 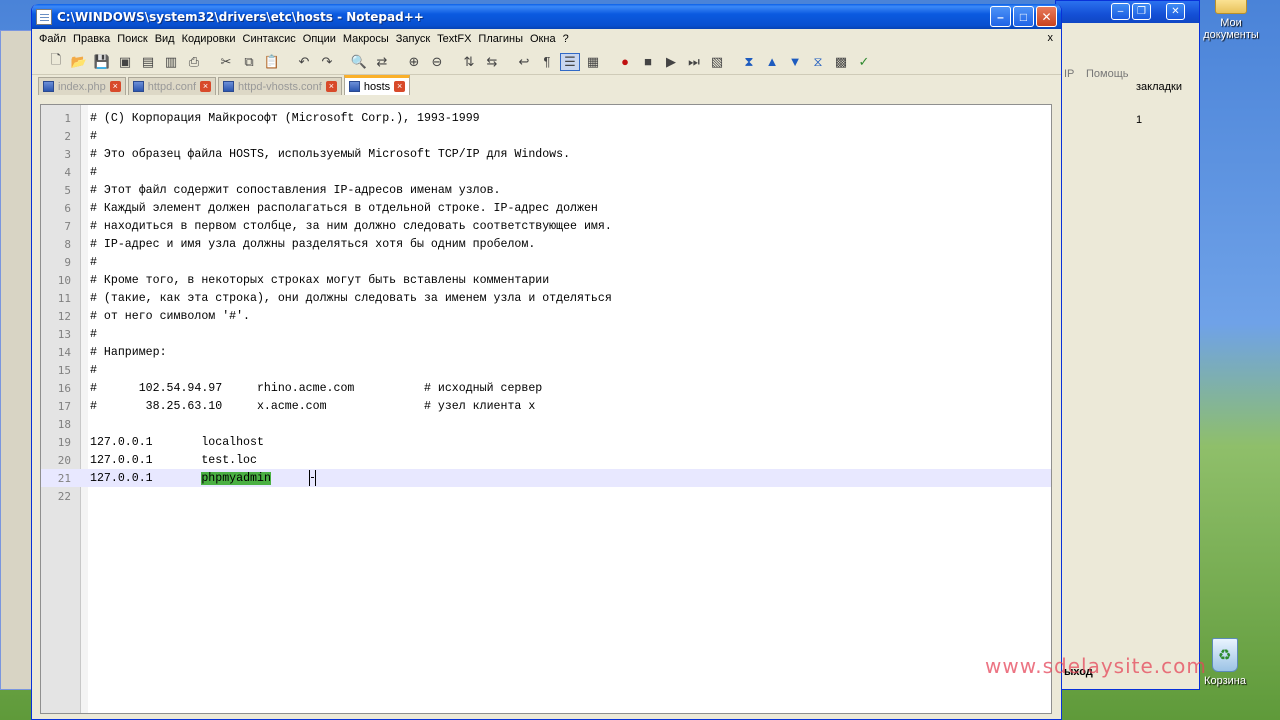 I want to click on new-file-icon: 🗋, so click(x=56, y=61).